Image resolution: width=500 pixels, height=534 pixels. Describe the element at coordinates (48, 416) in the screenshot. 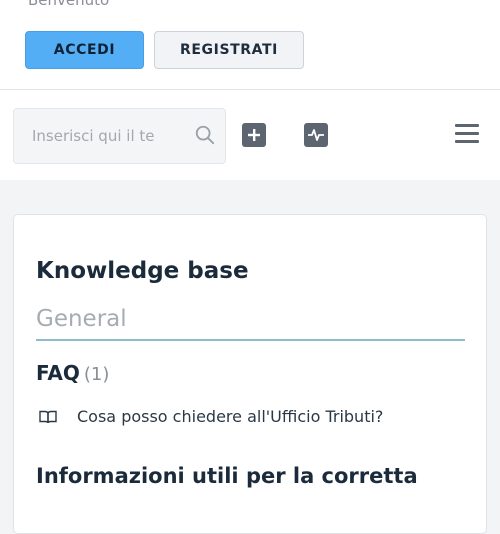

I see `book-icon` at that location.